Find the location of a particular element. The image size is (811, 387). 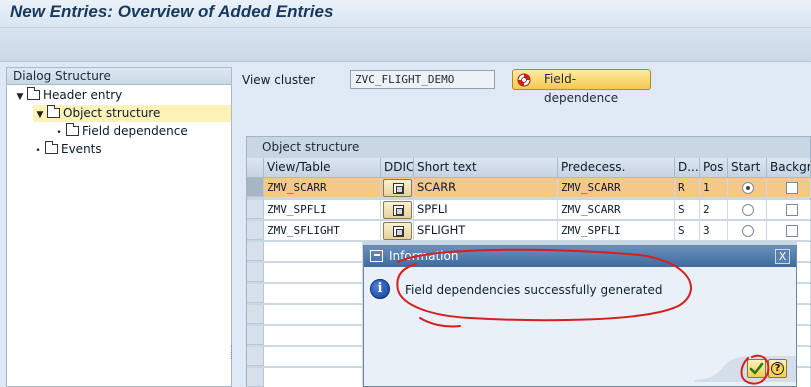

ok-button is located at coordinates (756, 368).